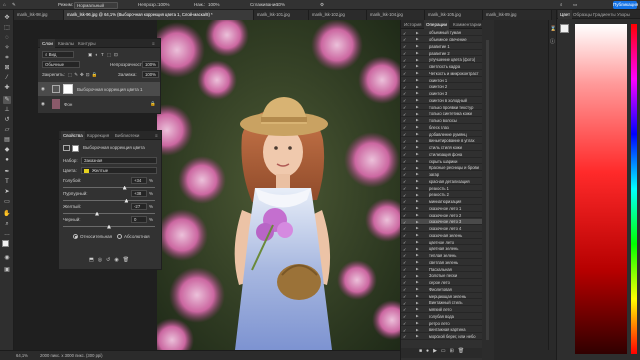  Describe the element at coordinates (68, 89) in the screenshot. I see `layer-mask-thumbnail` at that location.